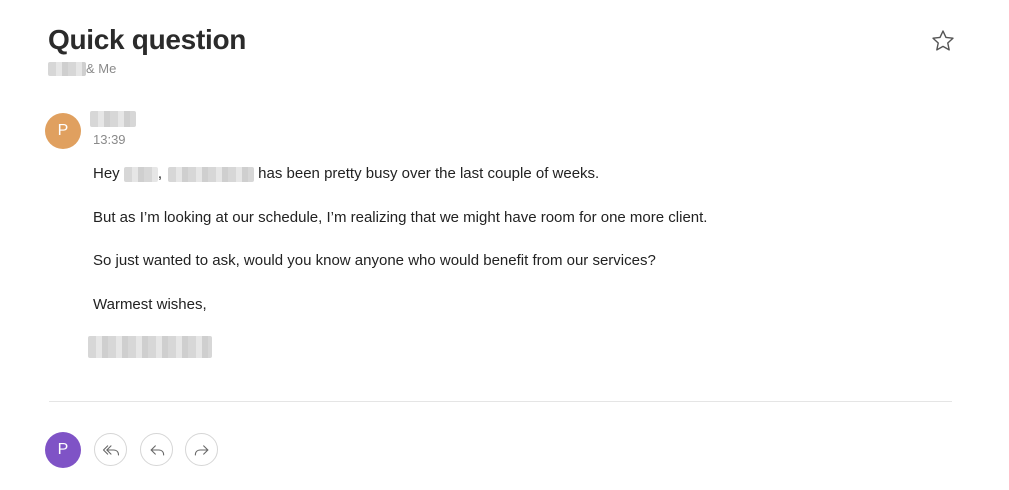  Describe the element at coordinates (147, 39) in the screenshot. I see `email-subject: Quick question` at that location.